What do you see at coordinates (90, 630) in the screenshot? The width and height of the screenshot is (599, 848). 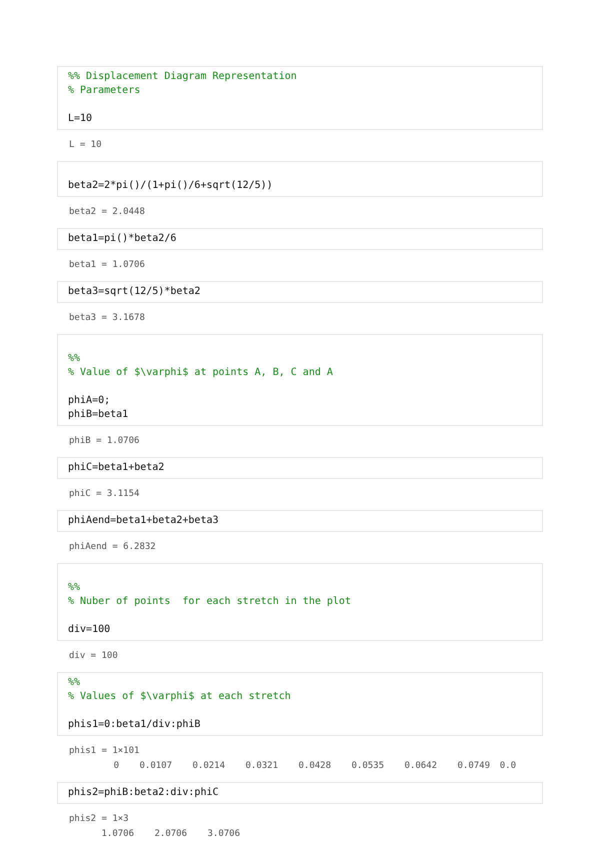 I see `code-line: div=100` at bounding box center [90, 630].